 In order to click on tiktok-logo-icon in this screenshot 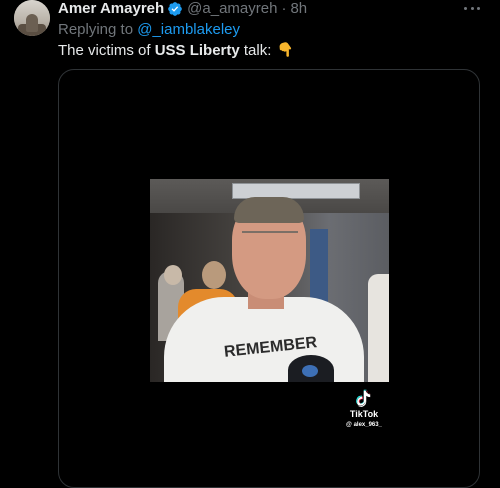, I will do `click(363, 398)`.